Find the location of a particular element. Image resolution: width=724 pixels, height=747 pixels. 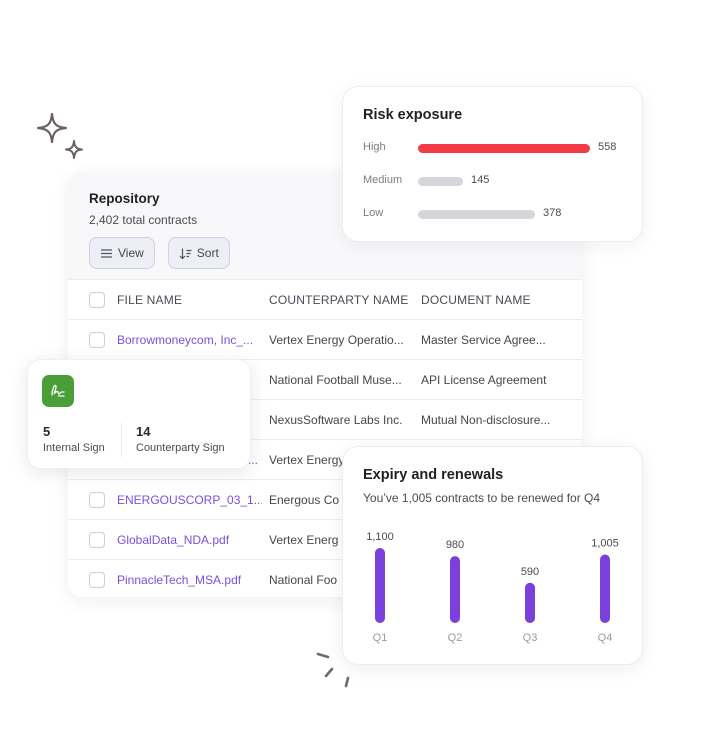

counterparty-sign-label: Counterparty Sign is located at coordinates (180, 448).